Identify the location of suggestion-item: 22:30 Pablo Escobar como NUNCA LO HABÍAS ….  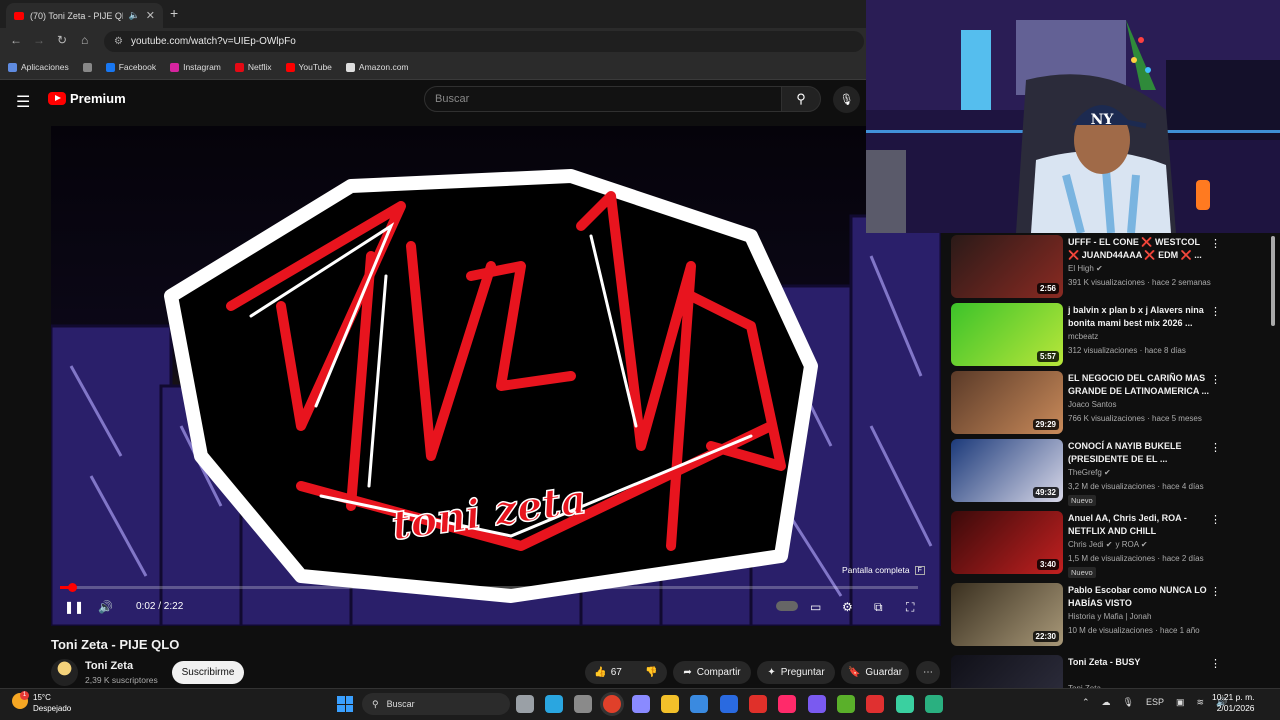
(1101, 615).